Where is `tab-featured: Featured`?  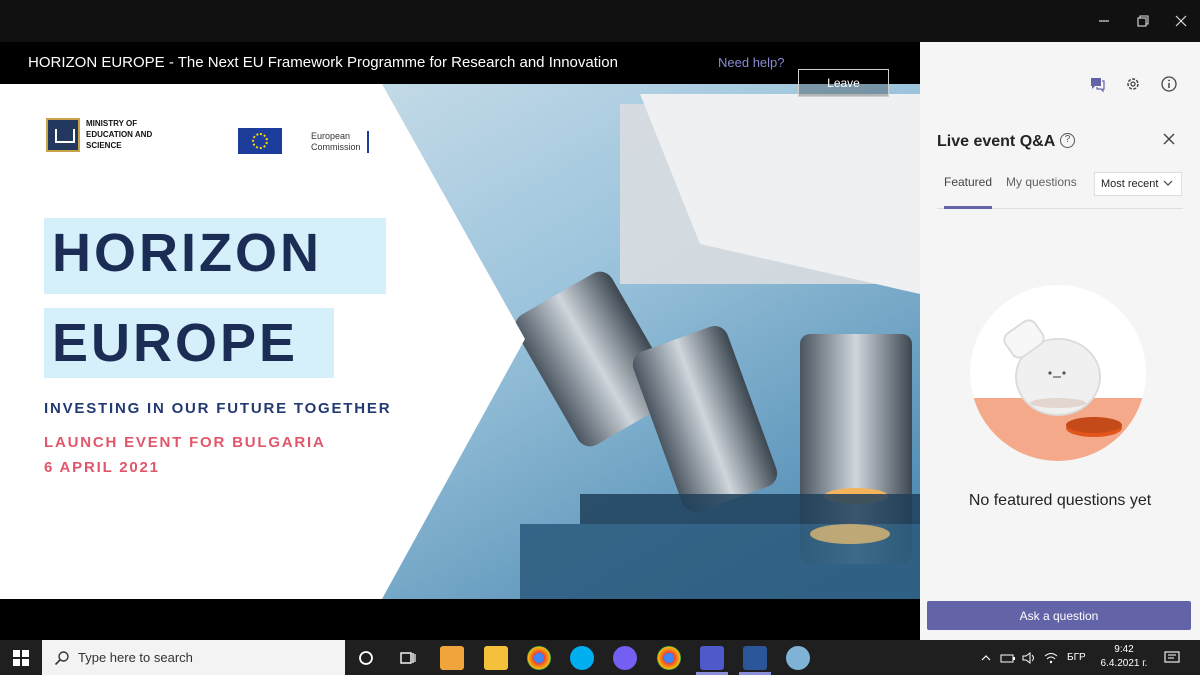 tab-featured: Featured is located at coordinates (968, 182).